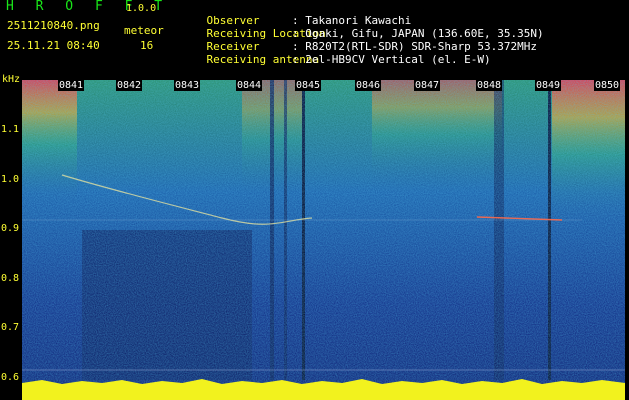 This screenshot has width=629, height=400. I want to click on info-value: : 2el-HB9CV Vertical (el. E-W), so click(391, 59).